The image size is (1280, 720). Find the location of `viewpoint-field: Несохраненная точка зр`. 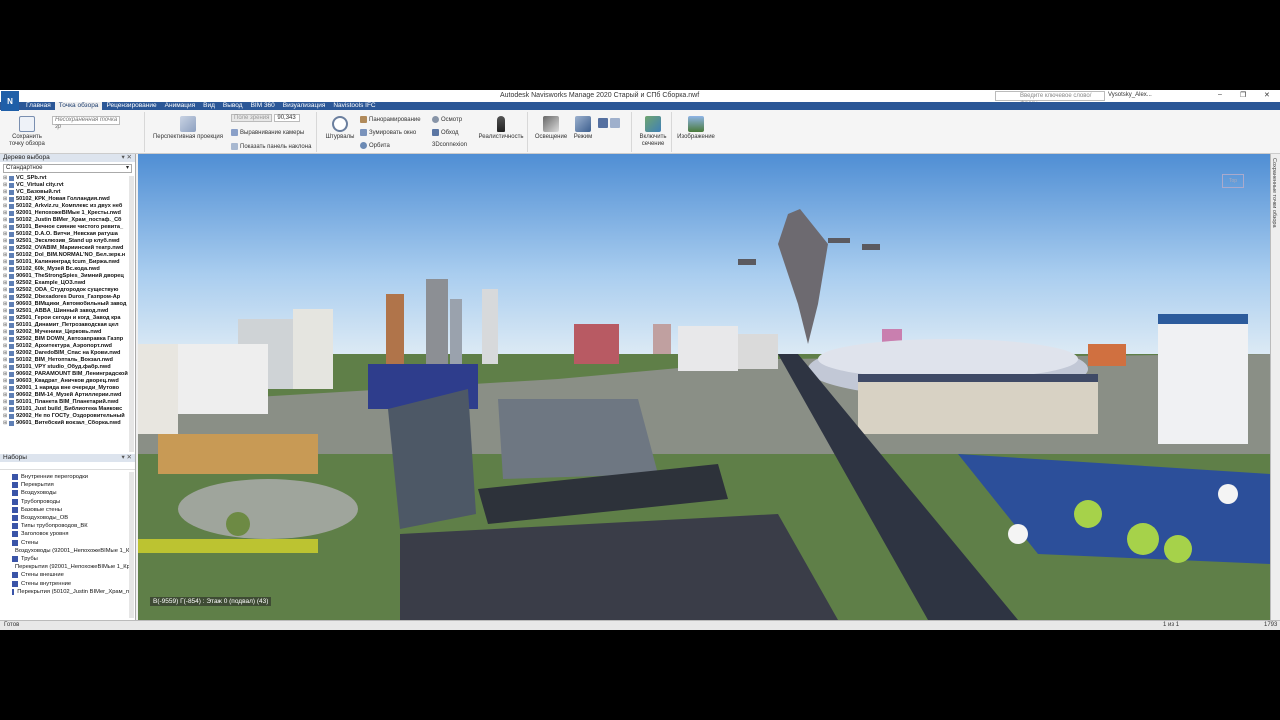

viewpoint-field: Несохраненная точка зр is located at coordinates (86, 123).